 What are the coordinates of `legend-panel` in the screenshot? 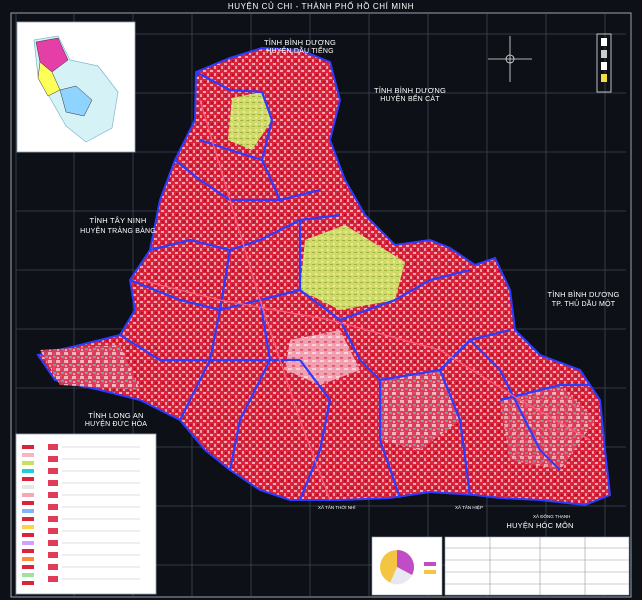 It's located at (86, 514).